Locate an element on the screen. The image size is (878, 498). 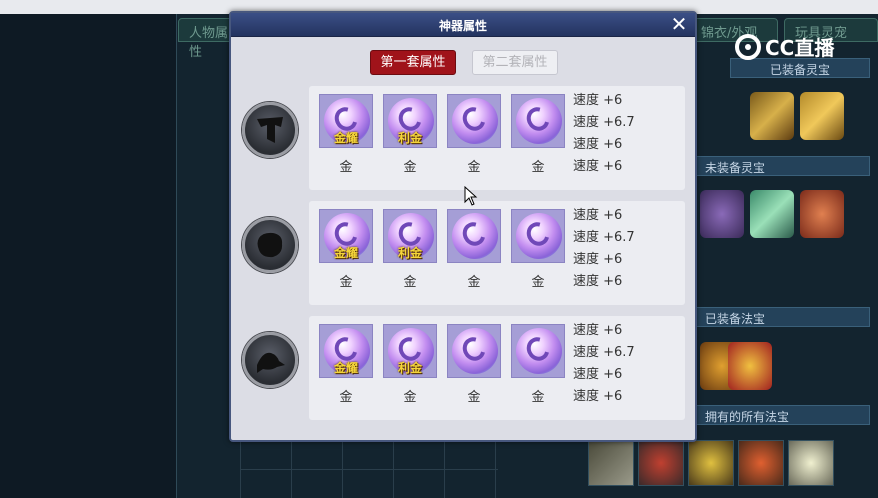
bg-header-equipped-lingbao: 已装备灵宝 is located at coordinates (800, 68).